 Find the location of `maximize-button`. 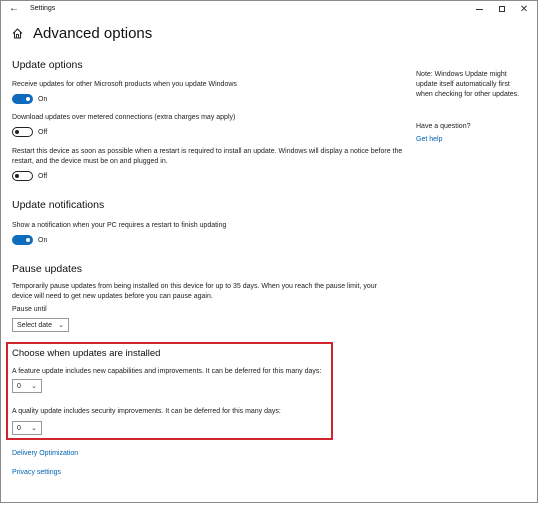

maximize-button is located at coordinates (502, 9).